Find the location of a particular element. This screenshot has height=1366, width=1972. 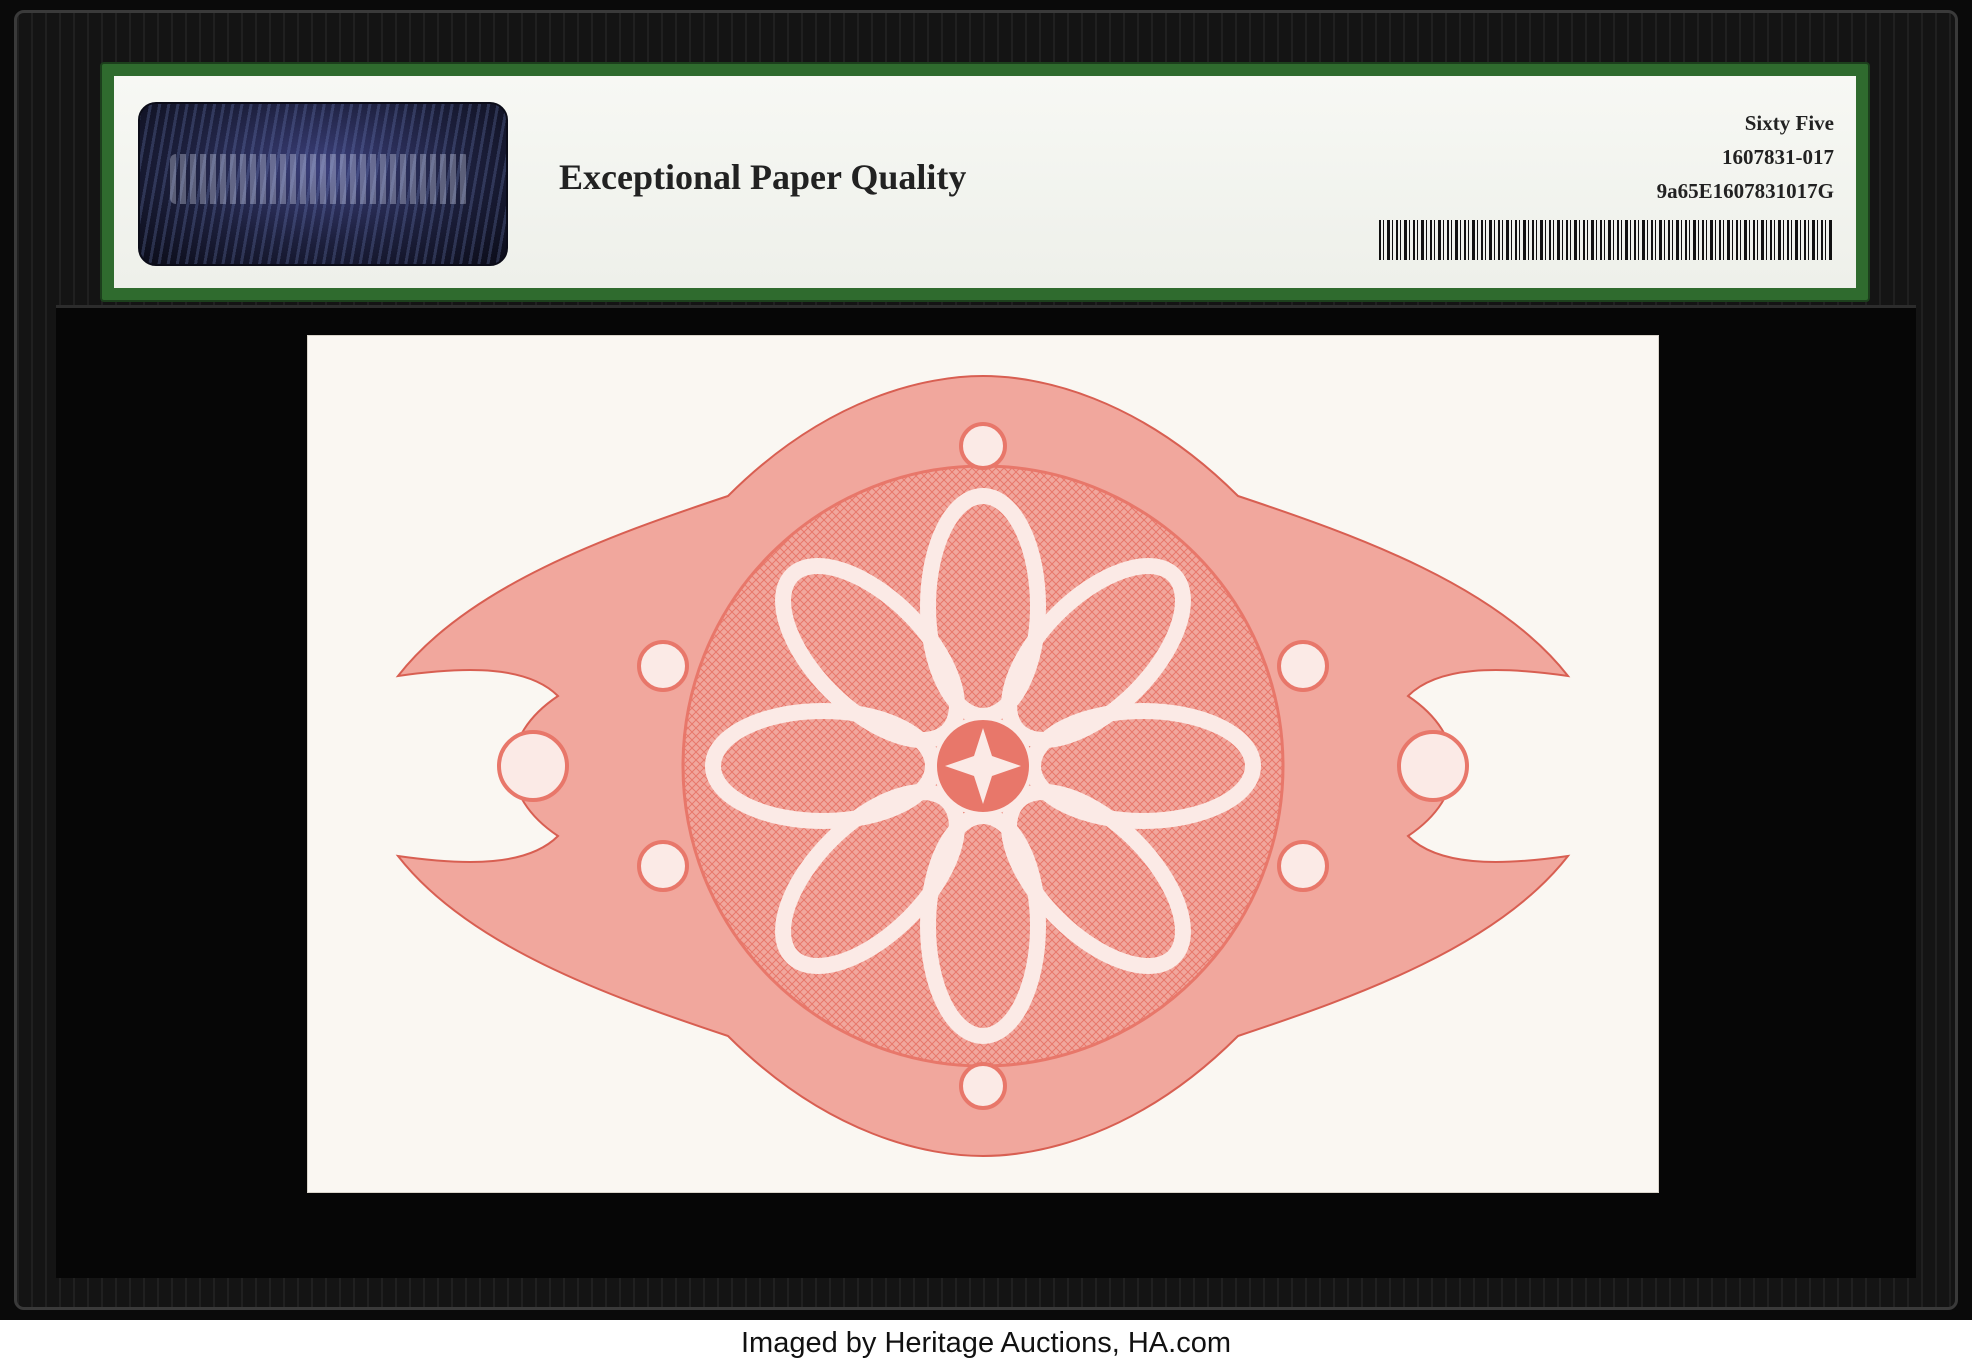

image-credit-caption: Imaged by Heritage Auctions, HA.com is located at coordinates (985, 1343).